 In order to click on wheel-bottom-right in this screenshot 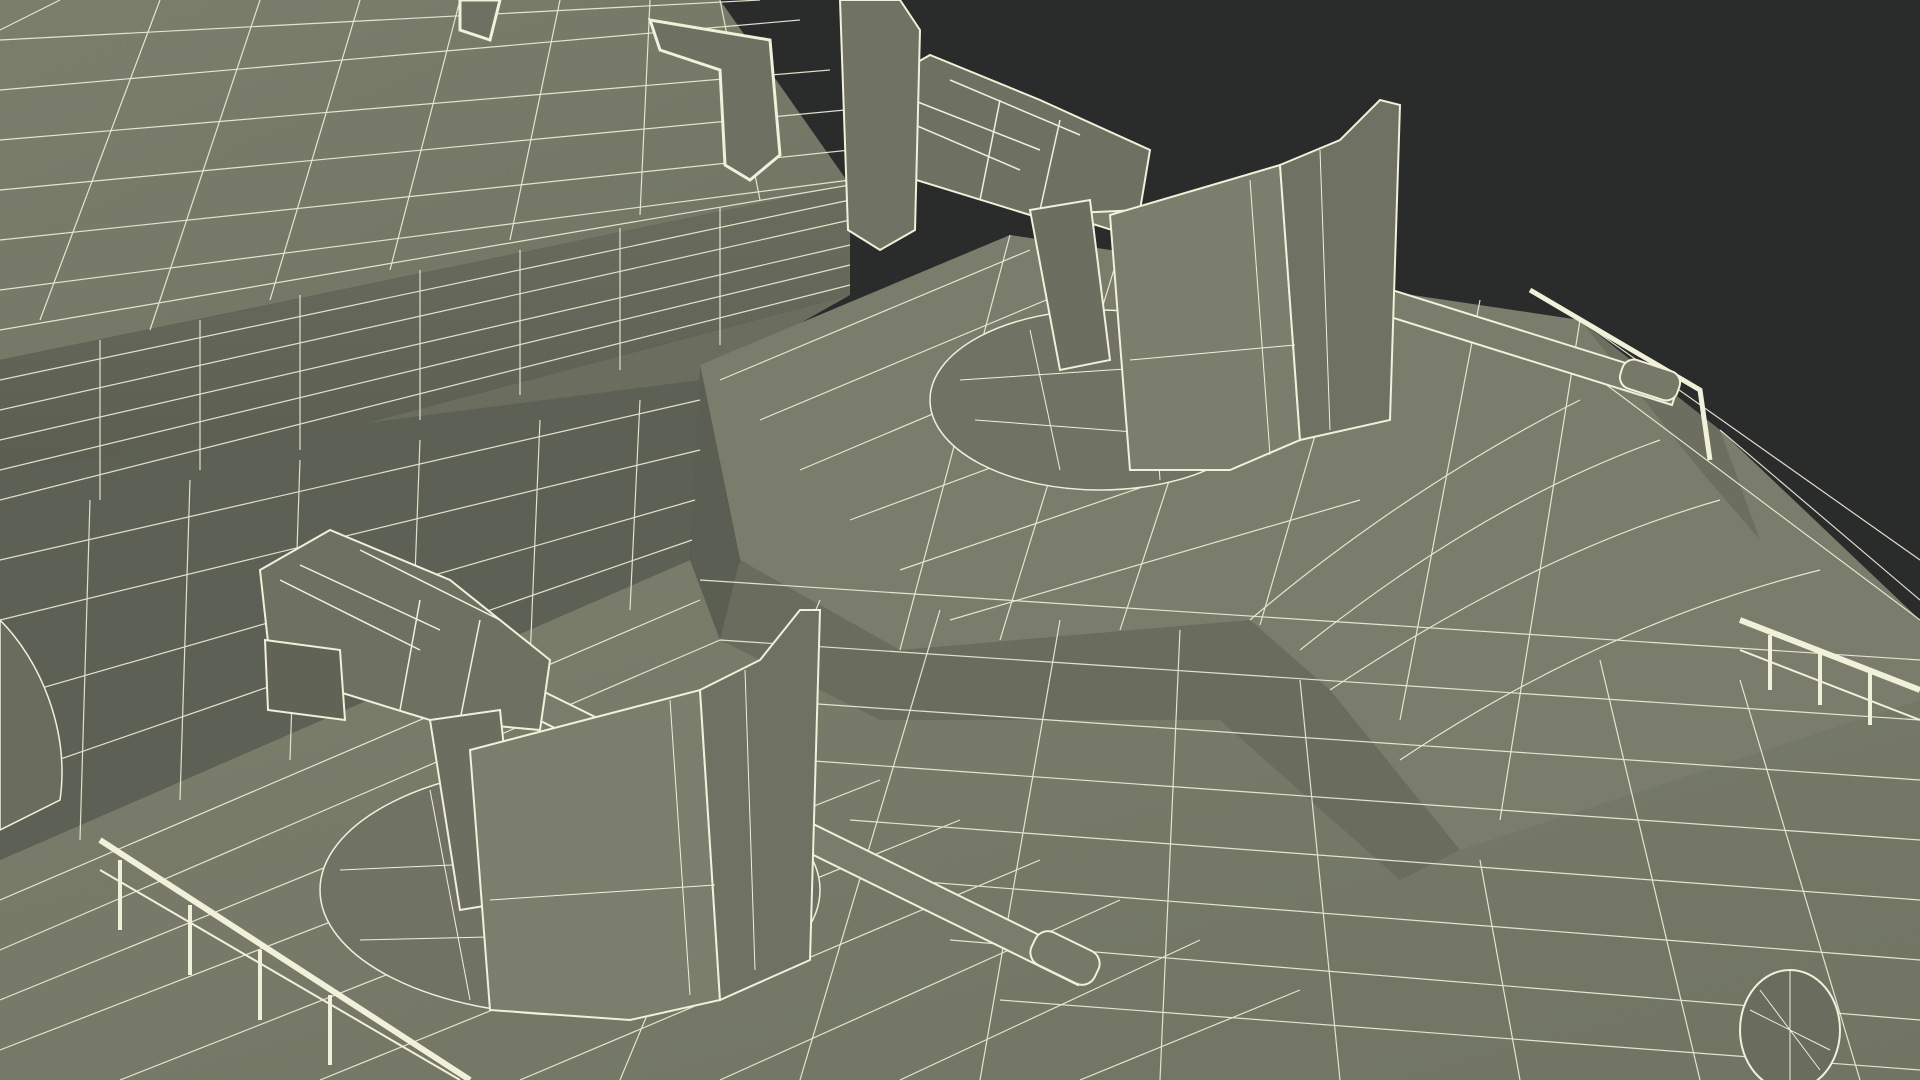, I will do `click(1790, 1024)`.